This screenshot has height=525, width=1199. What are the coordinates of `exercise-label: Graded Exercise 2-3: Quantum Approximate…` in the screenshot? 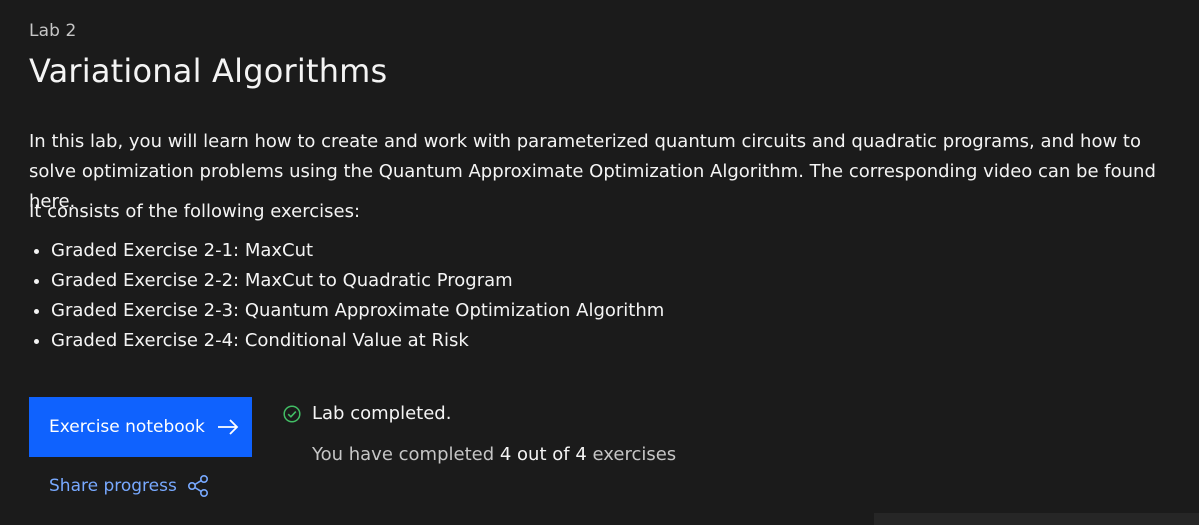 It's located at (358, 310).